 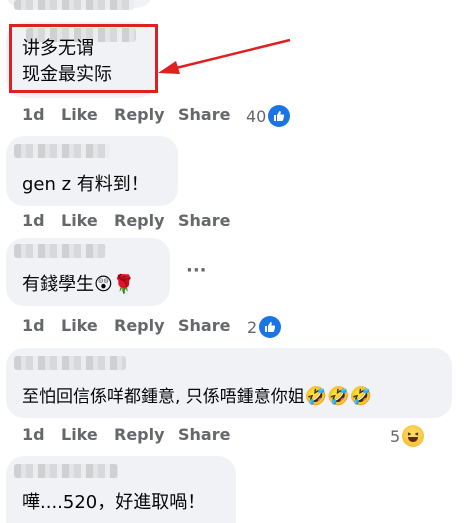 What do you see at coordinates (224, 56) in the screenshot?
I see `arrow-annotation` at bounding box center [224, 56].